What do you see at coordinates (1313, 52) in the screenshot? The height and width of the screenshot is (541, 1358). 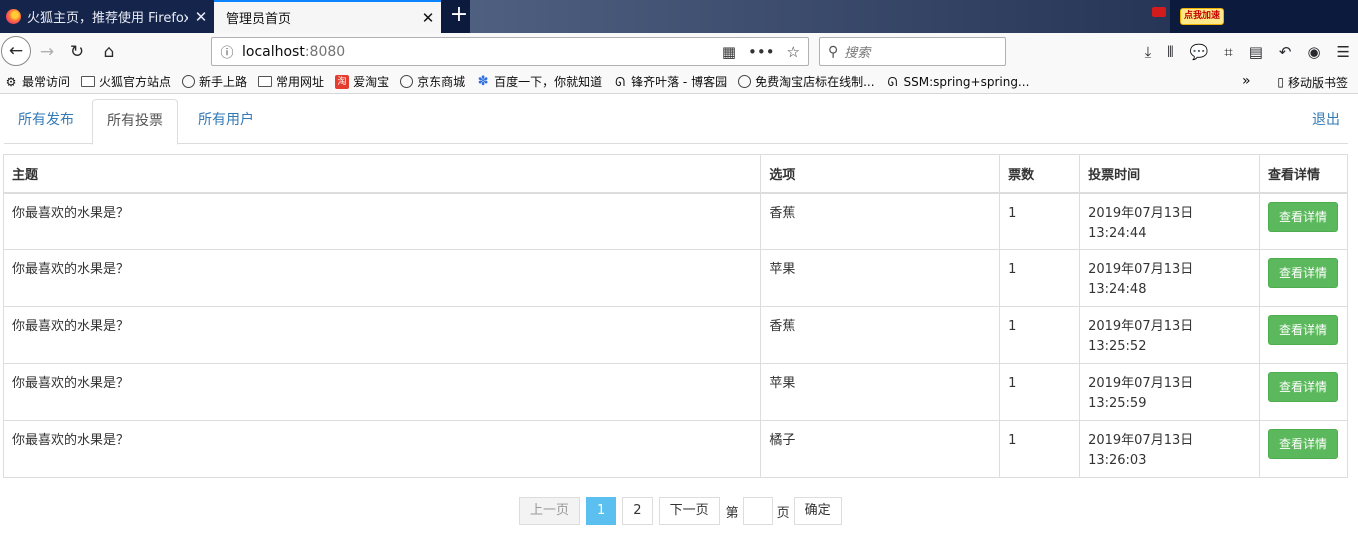 I see `account-icon: ◉` at bounding box center [1313, 52].